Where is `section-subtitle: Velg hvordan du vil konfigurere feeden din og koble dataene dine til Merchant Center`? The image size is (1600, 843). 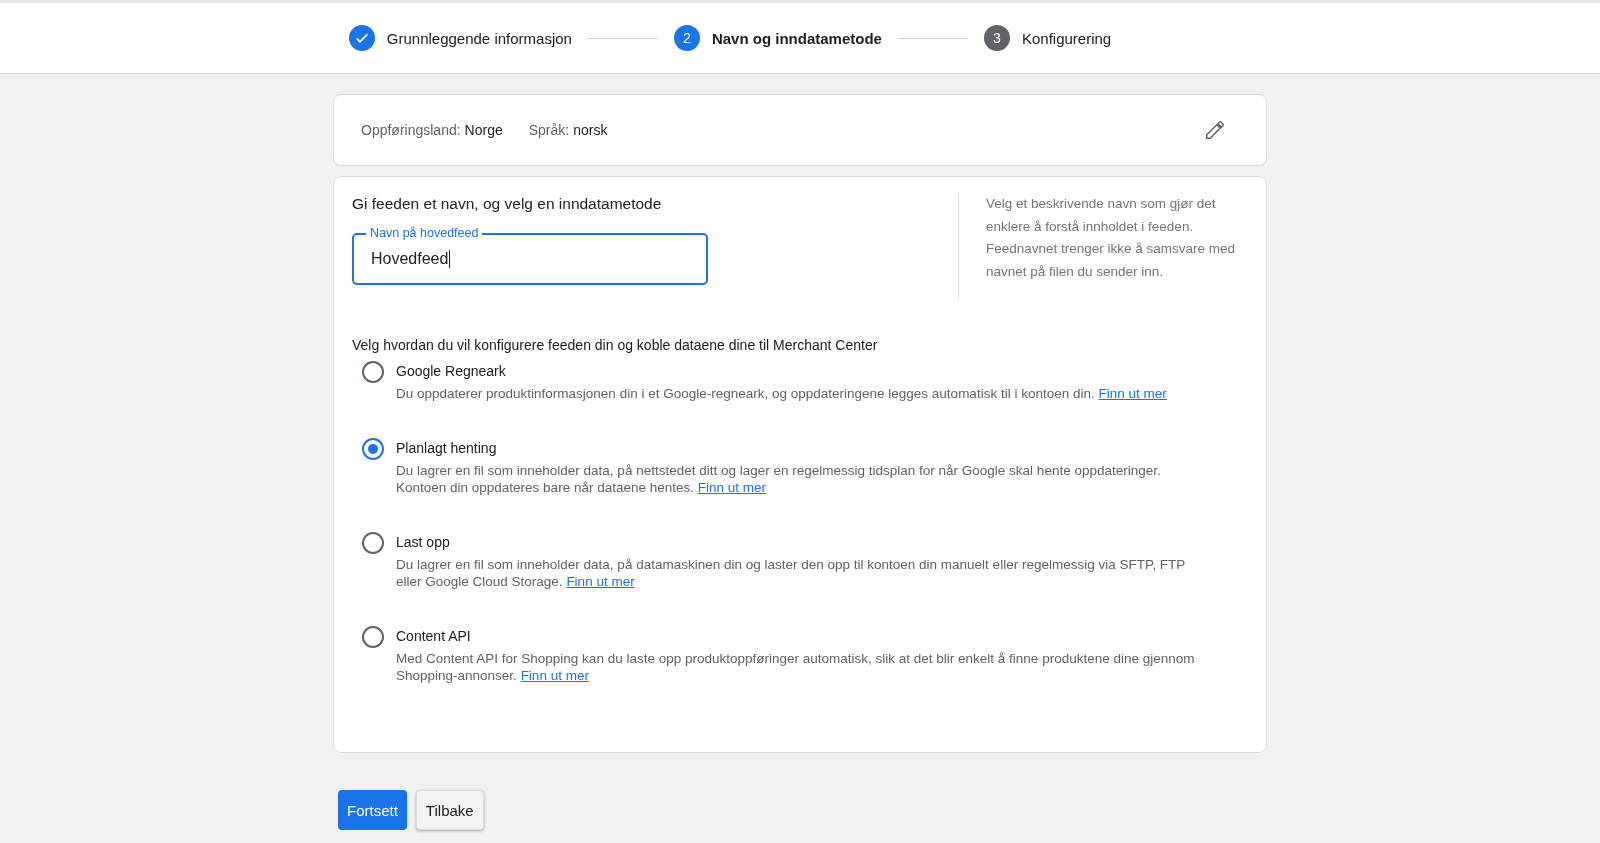
section-subtitle: Velg hvordan du vil konfigurere feeden din og koble dataene dine til Merchant Center is located at coordinates (615, 345).